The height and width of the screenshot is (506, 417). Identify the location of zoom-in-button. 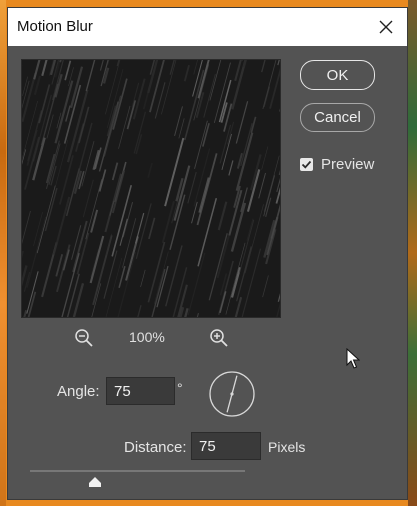
(219, 340).